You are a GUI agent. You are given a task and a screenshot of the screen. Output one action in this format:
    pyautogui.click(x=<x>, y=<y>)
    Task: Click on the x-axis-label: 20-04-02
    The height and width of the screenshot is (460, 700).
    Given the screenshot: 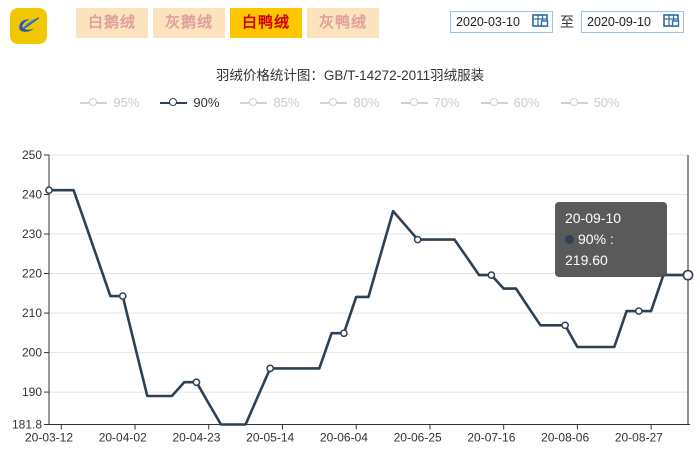 What is the action you would take?
    pyautogui.click(x=123, y=438)
    